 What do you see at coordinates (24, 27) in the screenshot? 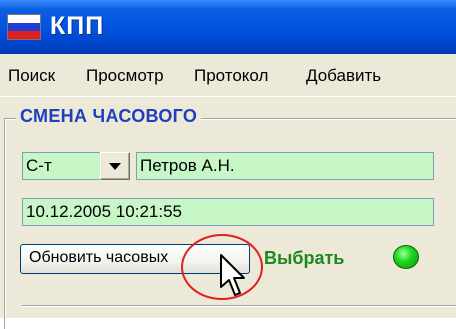
I see `russian-flag-icon` at bounding box center [24, 27].